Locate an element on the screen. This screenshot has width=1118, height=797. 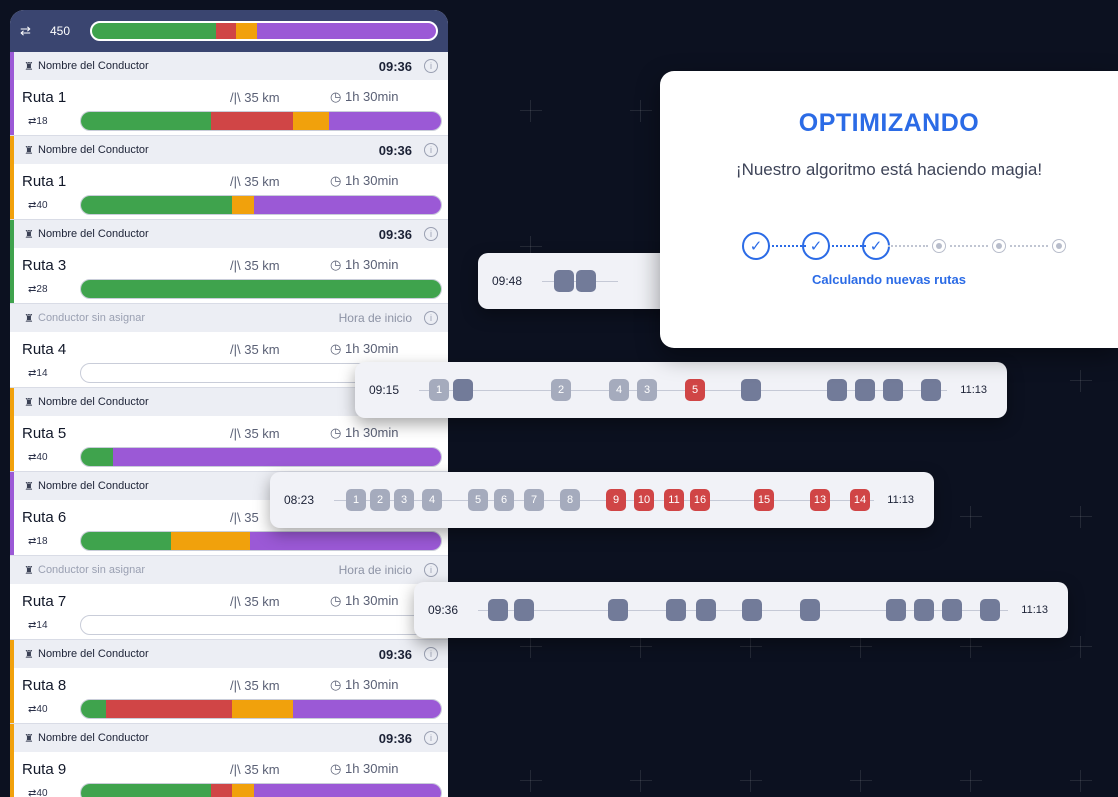
check-icon: ✓ is located at coordinates (876, 246).